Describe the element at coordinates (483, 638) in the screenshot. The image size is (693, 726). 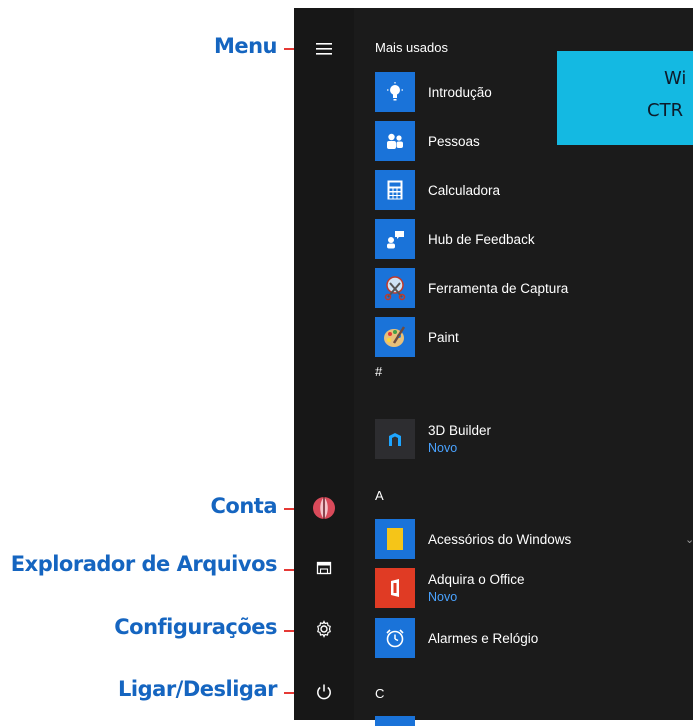
I see `app-name: Alarmes e Relógio` at that location.